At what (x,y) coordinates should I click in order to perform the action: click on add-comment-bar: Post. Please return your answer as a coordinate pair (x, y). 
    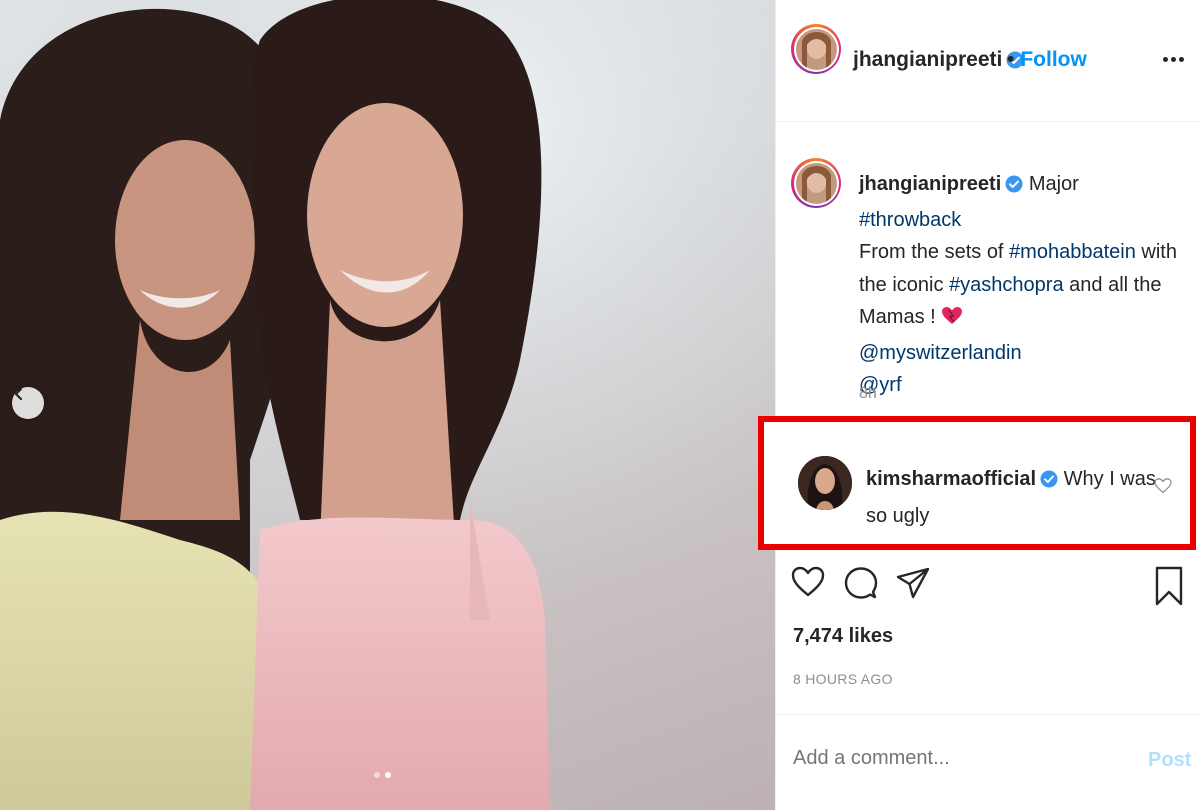
    Looking at the image, I should click on (988, 762).